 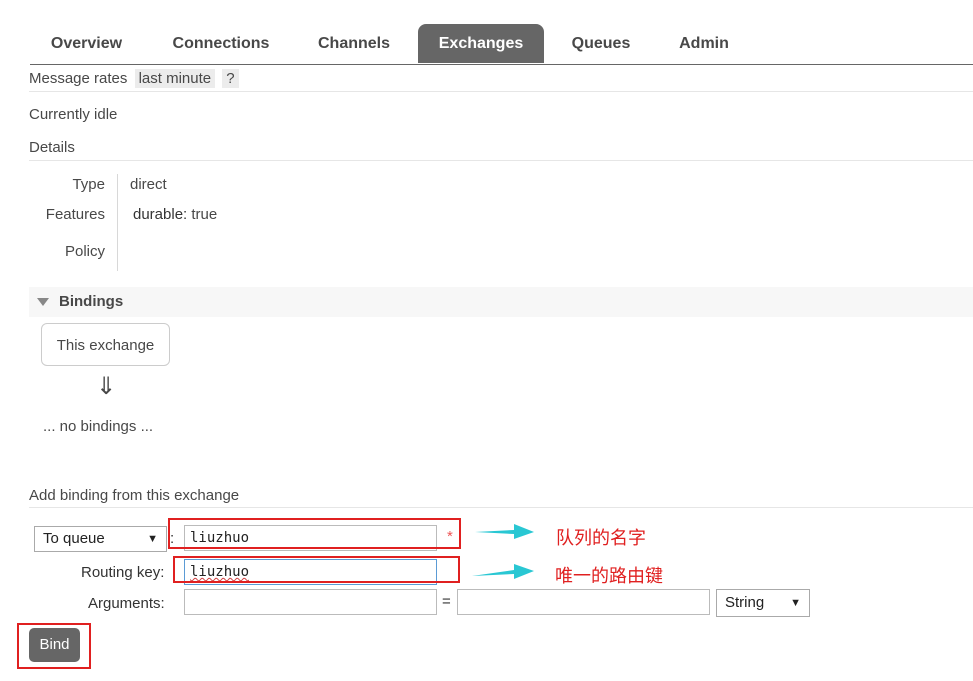 I want to click on argument-type-select: String ▼, so click(x=763, y=603).